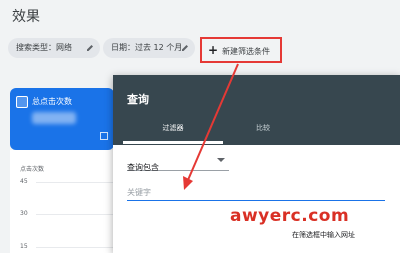  I want to click on help-icon, so click(104, 136).